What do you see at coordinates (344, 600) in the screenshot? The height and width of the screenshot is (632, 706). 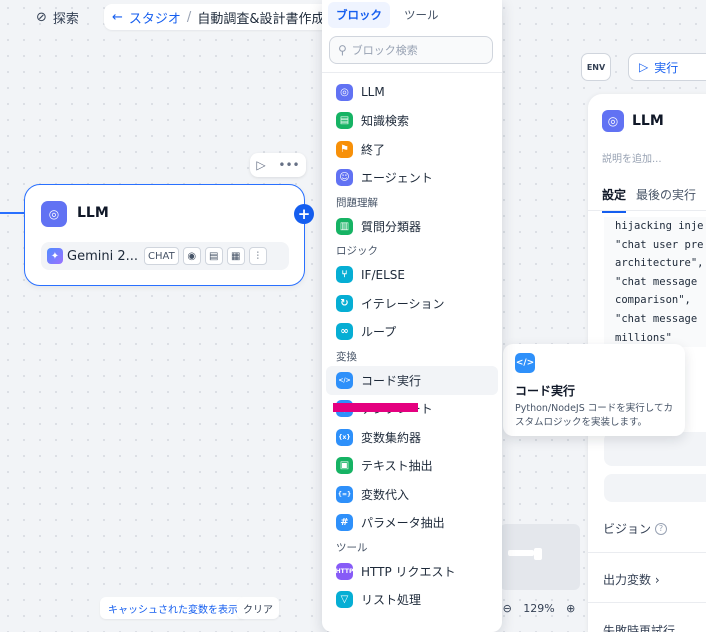 I see `list-icon: ▽` at bounding box center [344, 600].